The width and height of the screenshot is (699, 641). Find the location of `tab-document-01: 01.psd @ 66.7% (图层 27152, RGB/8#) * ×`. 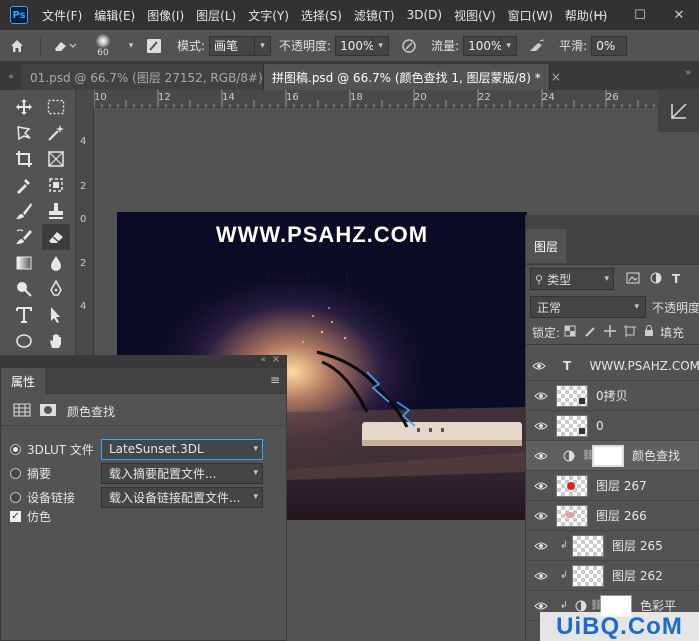

tab-document-01: 01.psd @ 66.7% (图层 27152, RGB/8#) * × is located at coordinates (157, 77).